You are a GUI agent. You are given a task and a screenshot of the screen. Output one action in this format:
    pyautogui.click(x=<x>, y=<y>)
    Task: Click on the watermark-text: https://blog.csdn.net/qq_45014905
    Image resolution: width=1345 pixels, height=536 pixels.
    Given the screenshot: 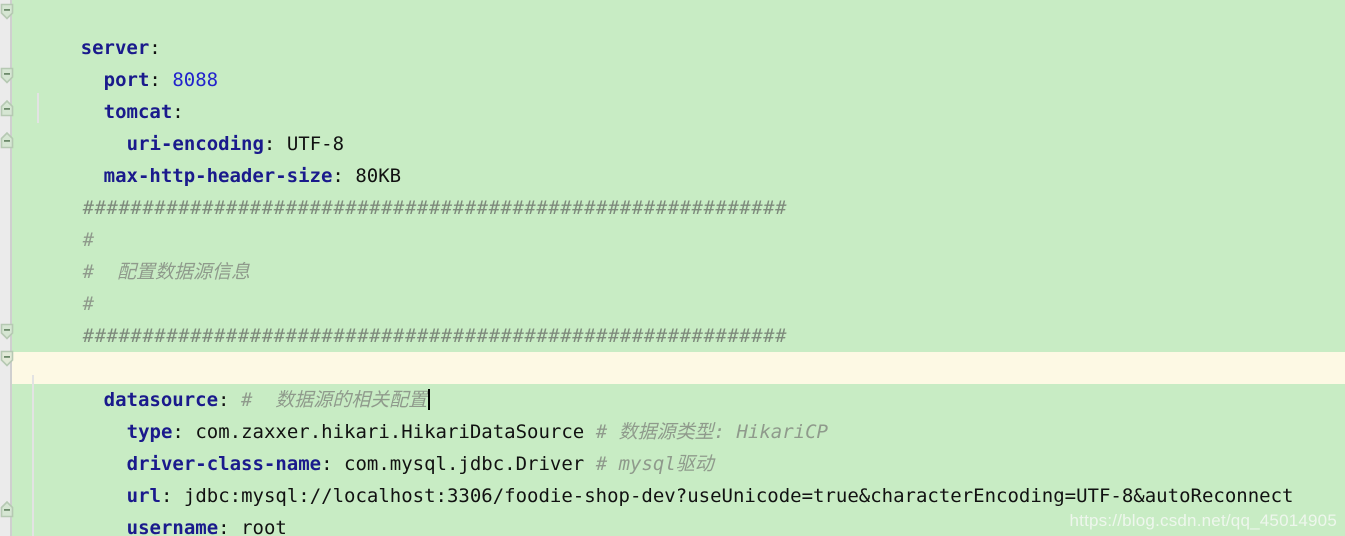 What is the action you would take?
    pyautogui.click(x=1203, y=520)
    